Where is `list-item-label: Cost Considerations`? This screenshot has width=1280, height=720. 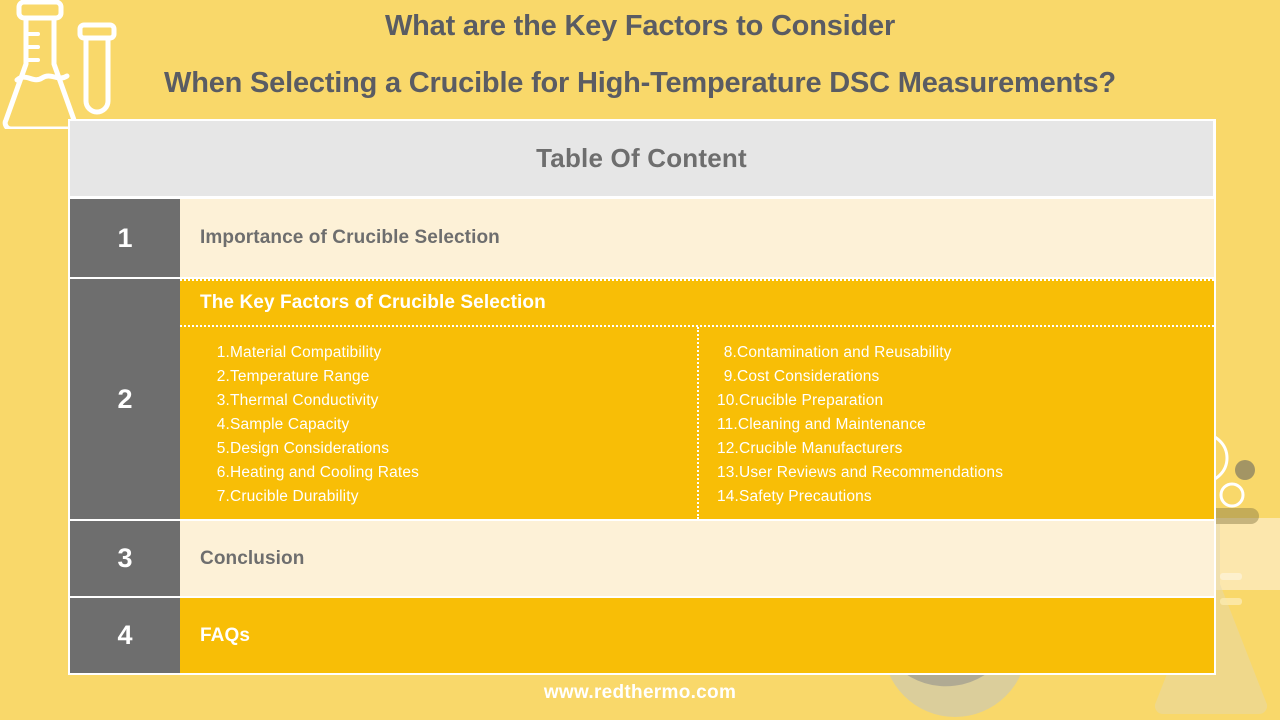
list-item-label: Cost Considerations is located at coordinates (808, 376).